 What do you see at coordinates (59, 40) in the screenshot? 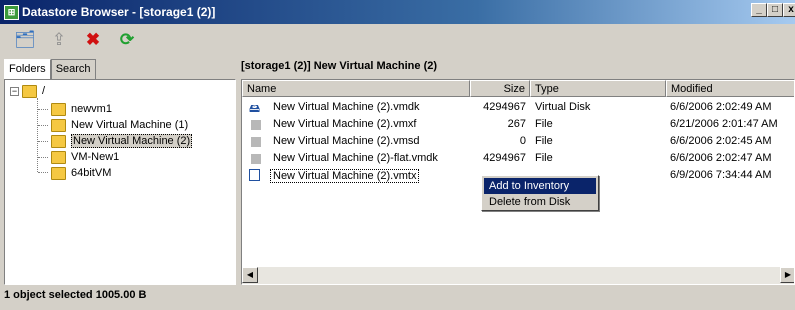
I see `upload-icon: ⇪` at bounding box center [59, 40].